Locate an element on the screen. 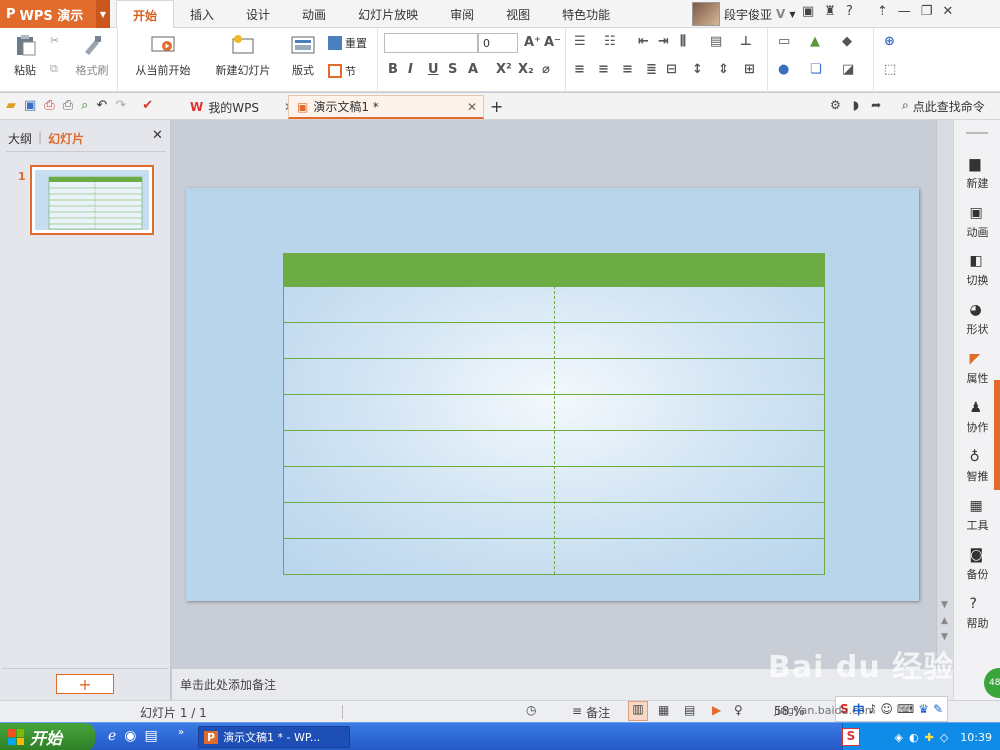 The image size is (1000, 750). sogou-tray-icon: S is located at coordinates (851, 737).